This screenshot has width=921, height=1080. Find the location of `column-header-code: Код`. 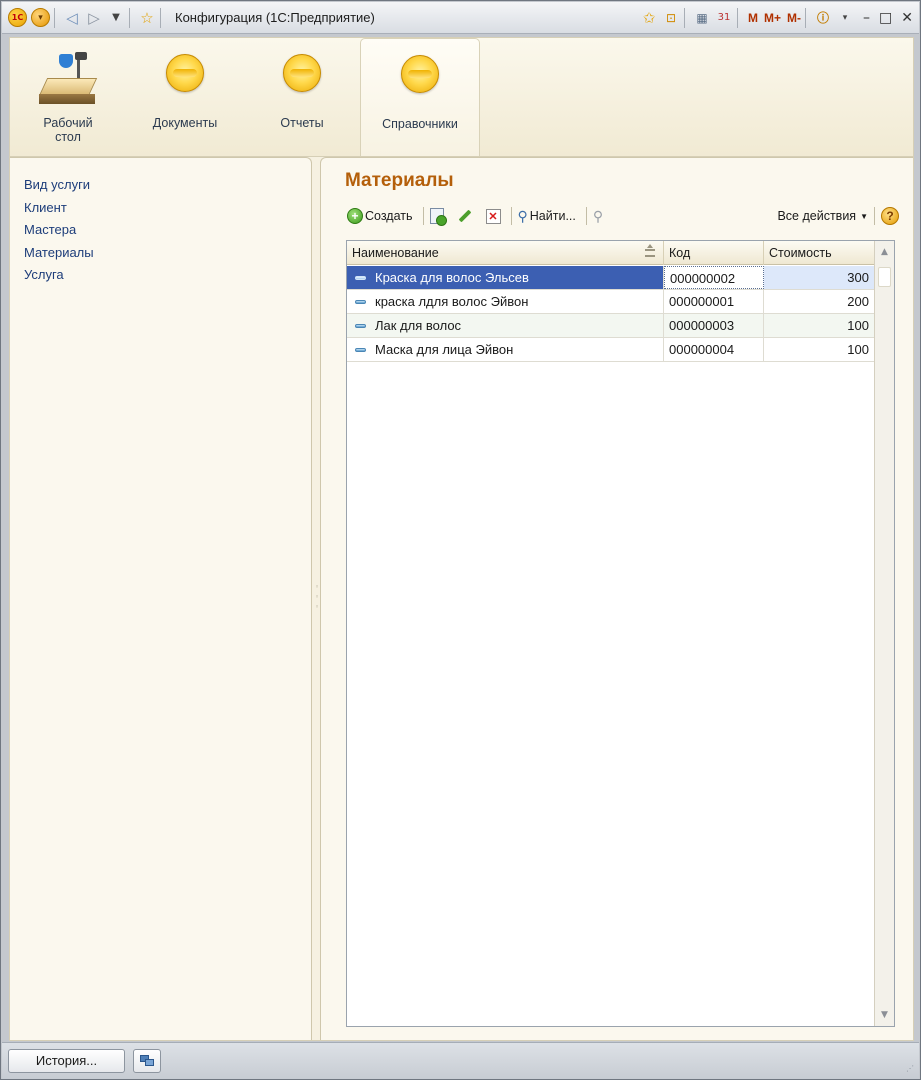

column-header-code: Код is located at coordinates (714, 253).